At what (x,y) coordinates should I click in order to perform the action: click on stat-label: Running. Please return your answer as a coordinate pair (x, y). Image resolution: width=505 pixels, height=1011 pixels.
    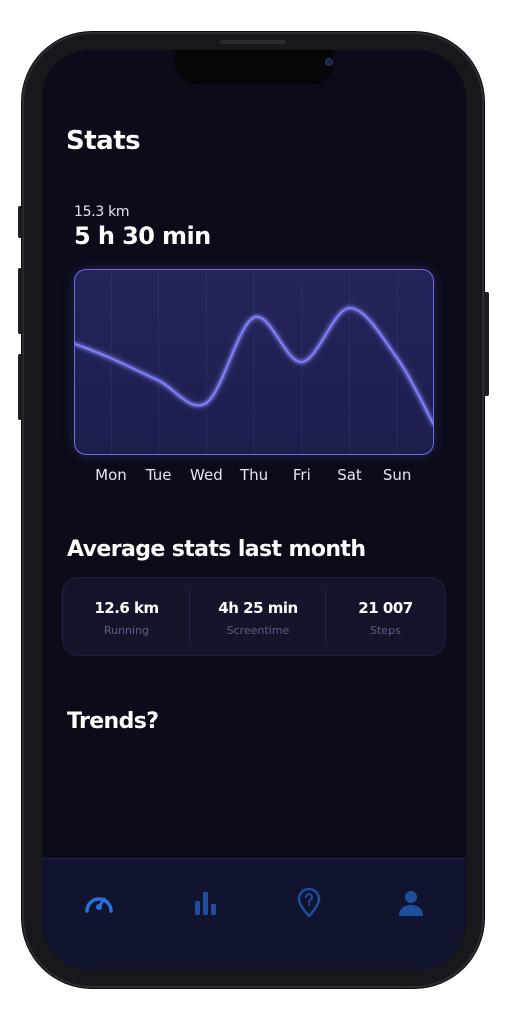
    Looking at the image, I should click on (126, 630).